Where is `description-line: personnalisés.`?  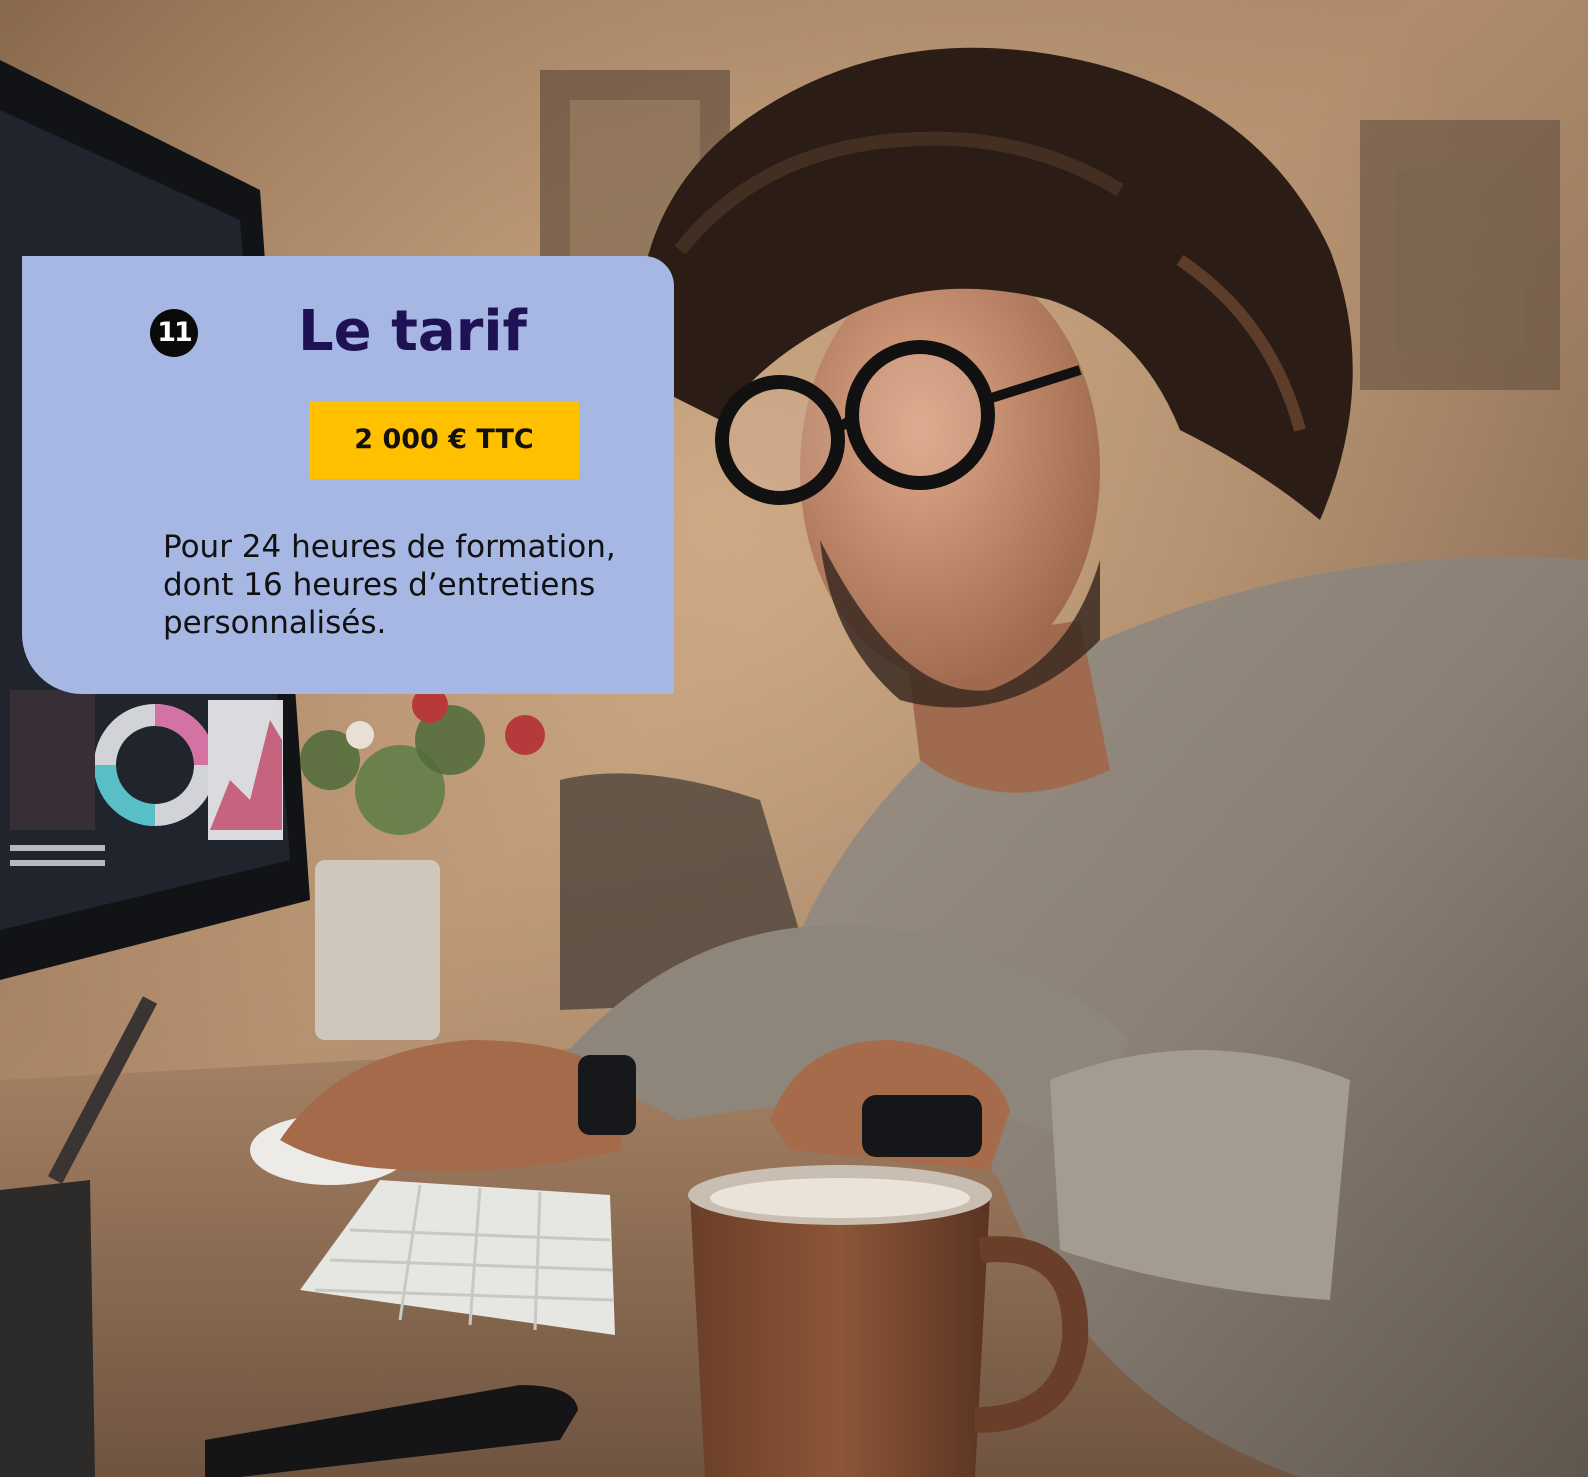 description-line: personnalisés. is located at coordinates (275, 623).